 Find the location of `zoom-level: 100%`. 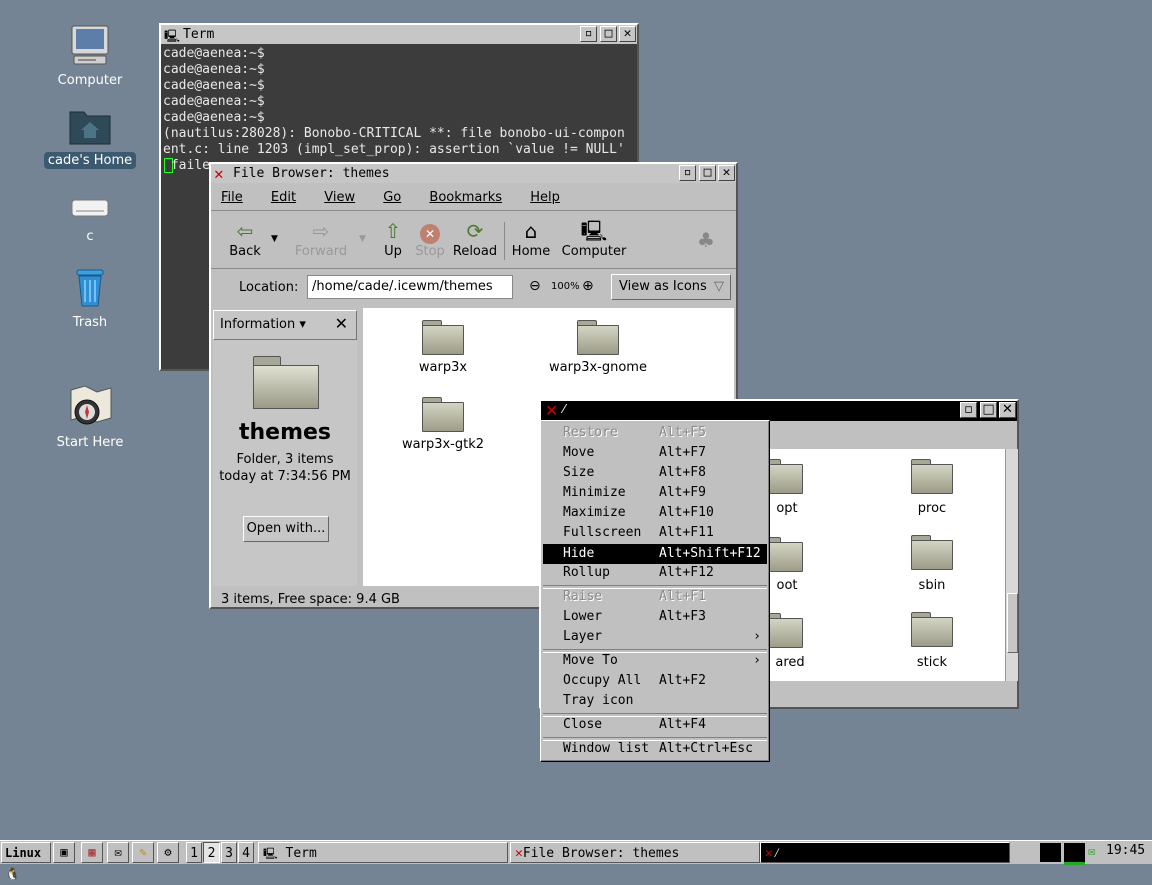

zoom-level: 100% is located at coordinates (565, 286).